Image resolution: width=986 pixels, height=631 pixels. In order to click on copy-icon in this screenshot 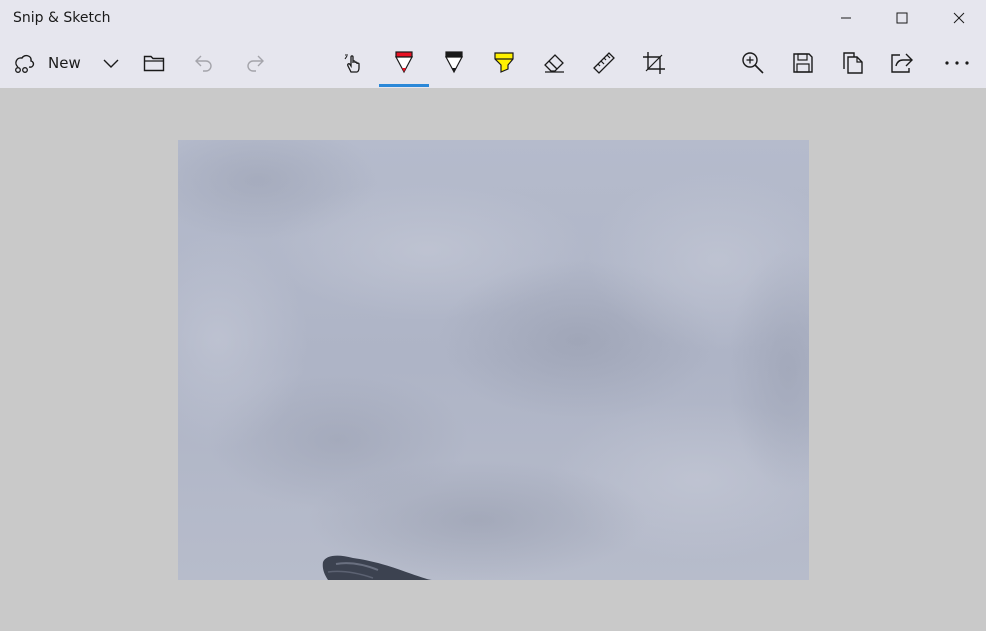, I will do `click(853, 63)`.